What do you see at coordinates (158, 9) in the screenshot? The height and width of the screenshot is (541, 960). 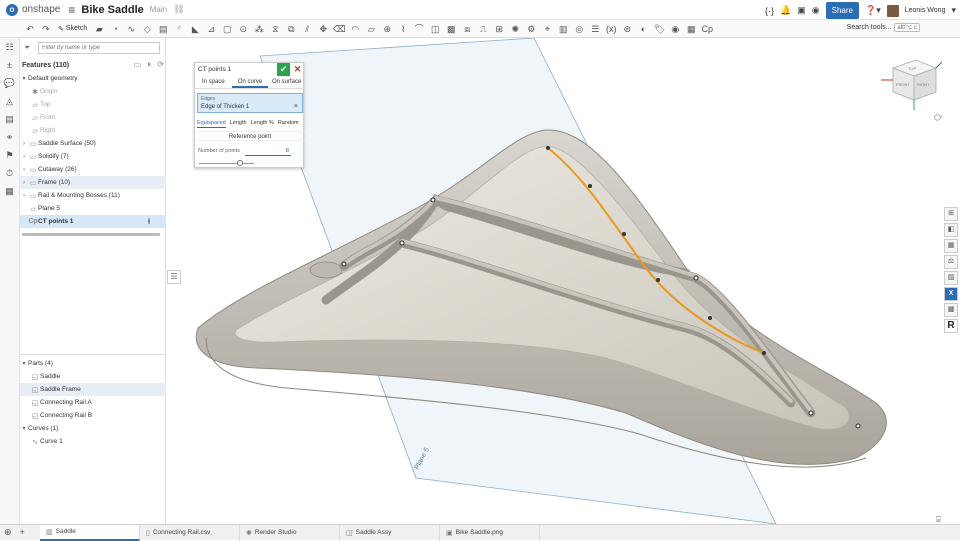 I see `branch-label: Main` at bounding box center [158, 9].